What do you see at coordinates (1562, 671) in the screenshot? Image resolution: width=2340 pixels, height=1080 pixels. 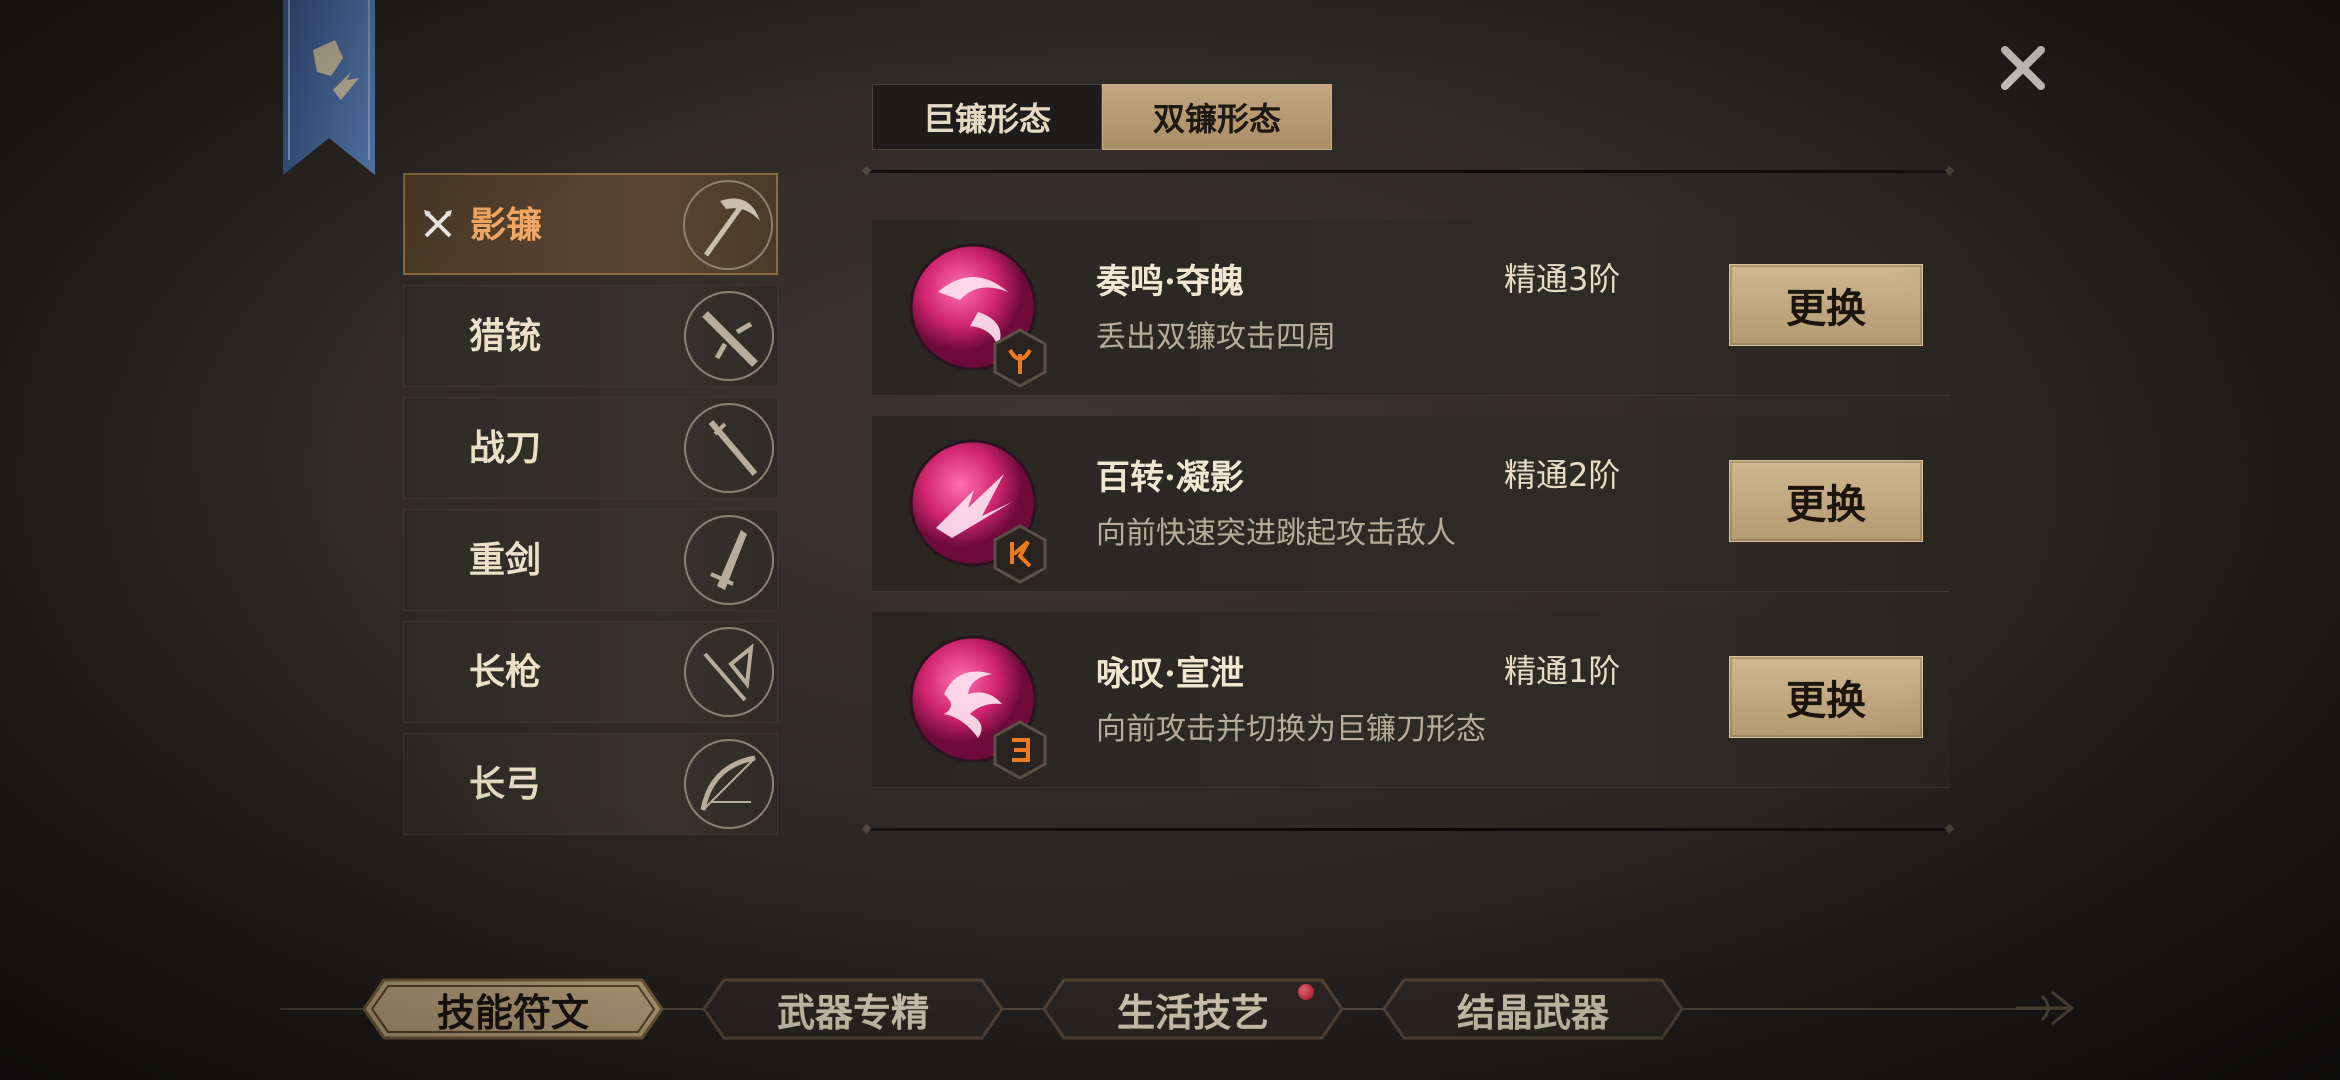 I see `skill-level: 精通1阶` at bounding box center [1562, 671].